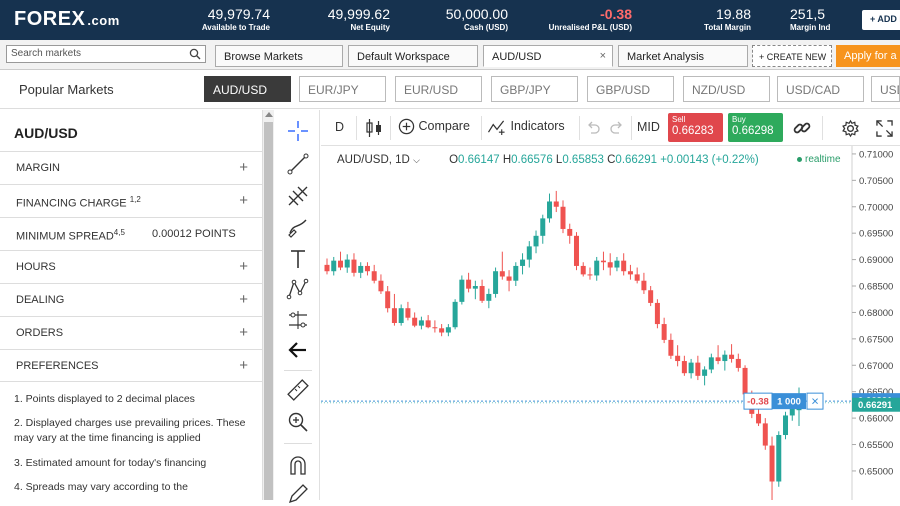  I want to click on forex-logo: FOREX .com, so click(67, 19).